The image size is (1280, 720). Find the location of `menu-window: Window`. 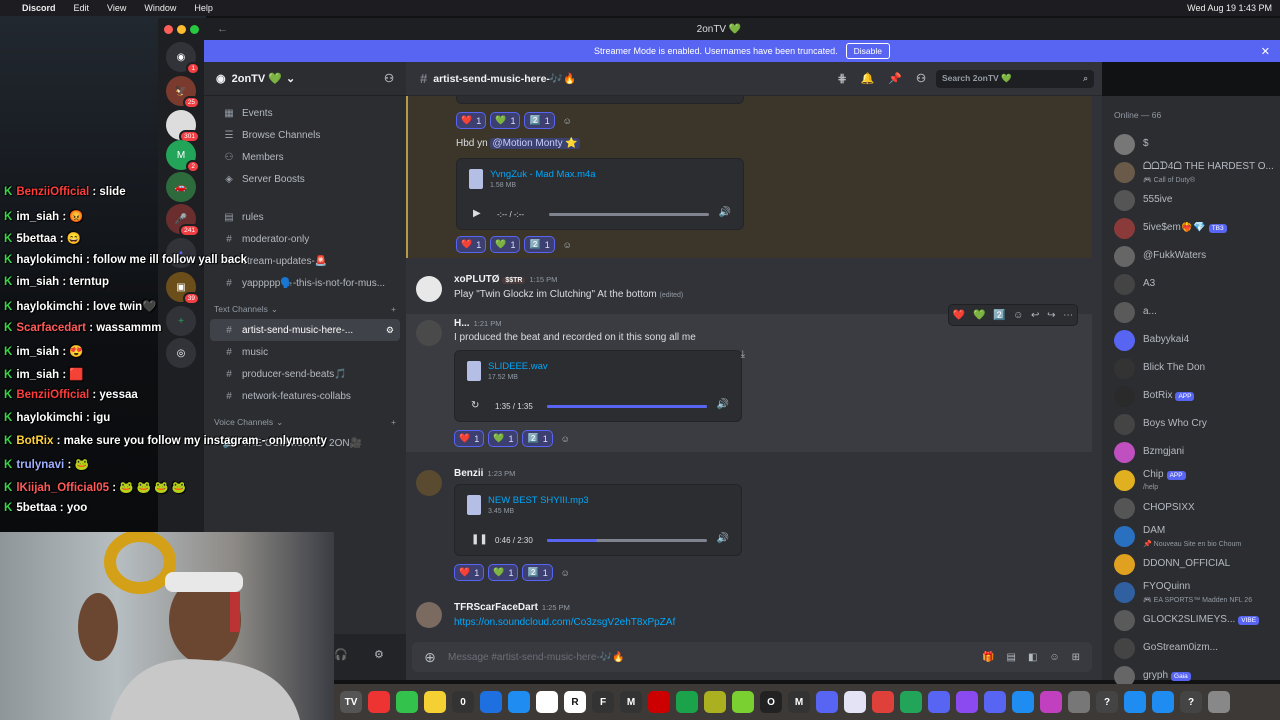

menu-window: Window is located at coordinates (160, 8).